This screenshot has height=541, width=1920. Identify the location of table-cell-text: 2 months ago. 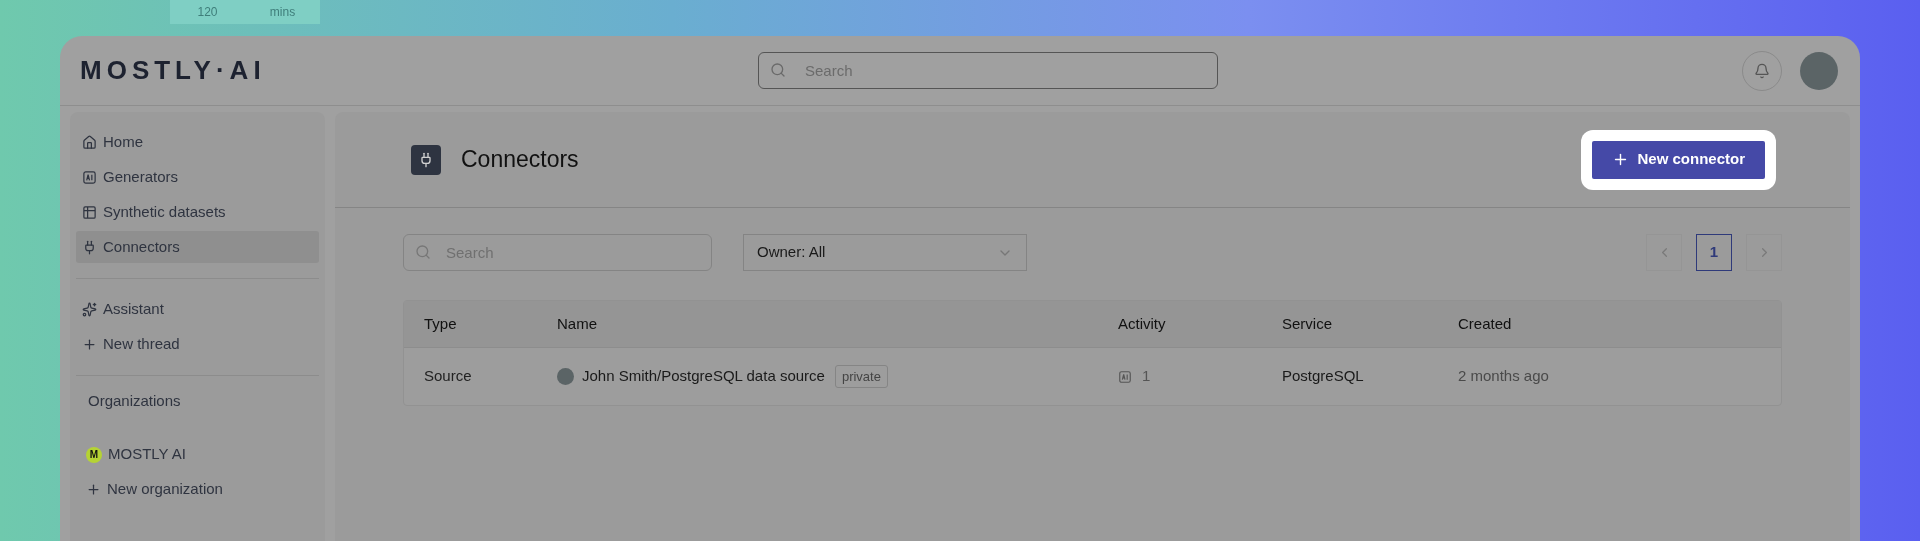
(1503, 376).